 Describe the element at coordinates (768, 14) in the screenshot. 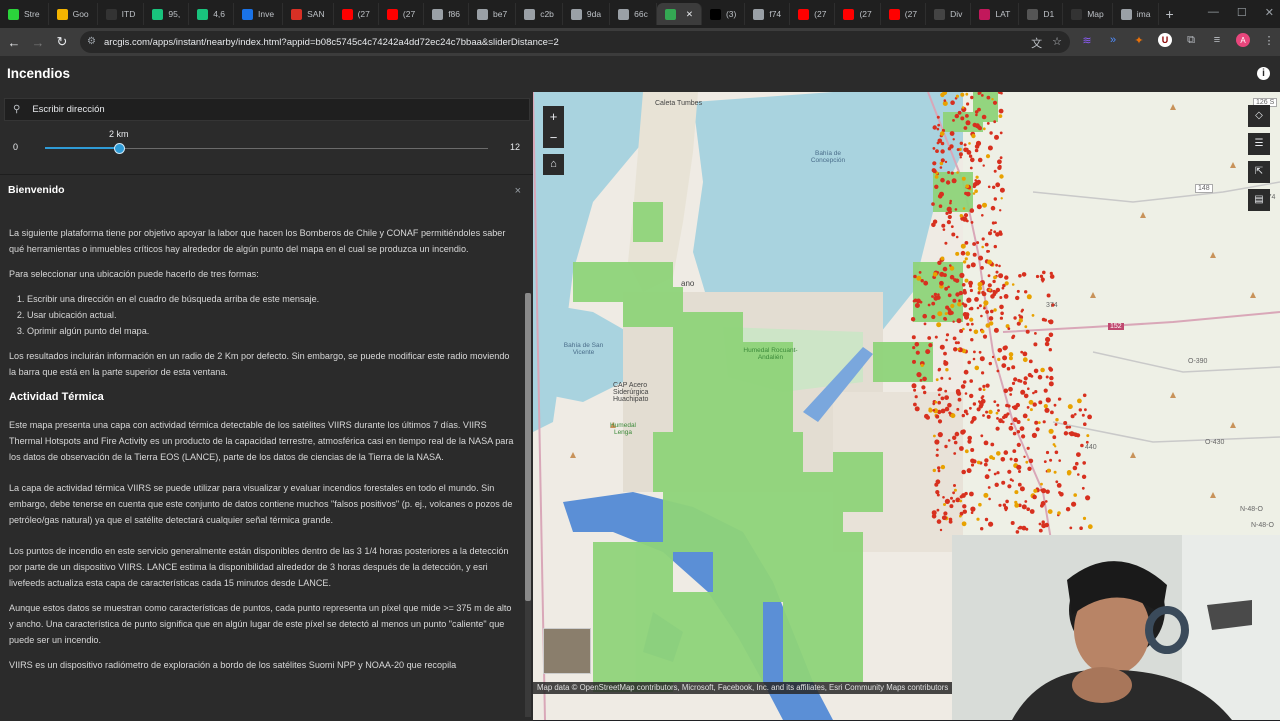

I see `browser-tab: f74` at that location.